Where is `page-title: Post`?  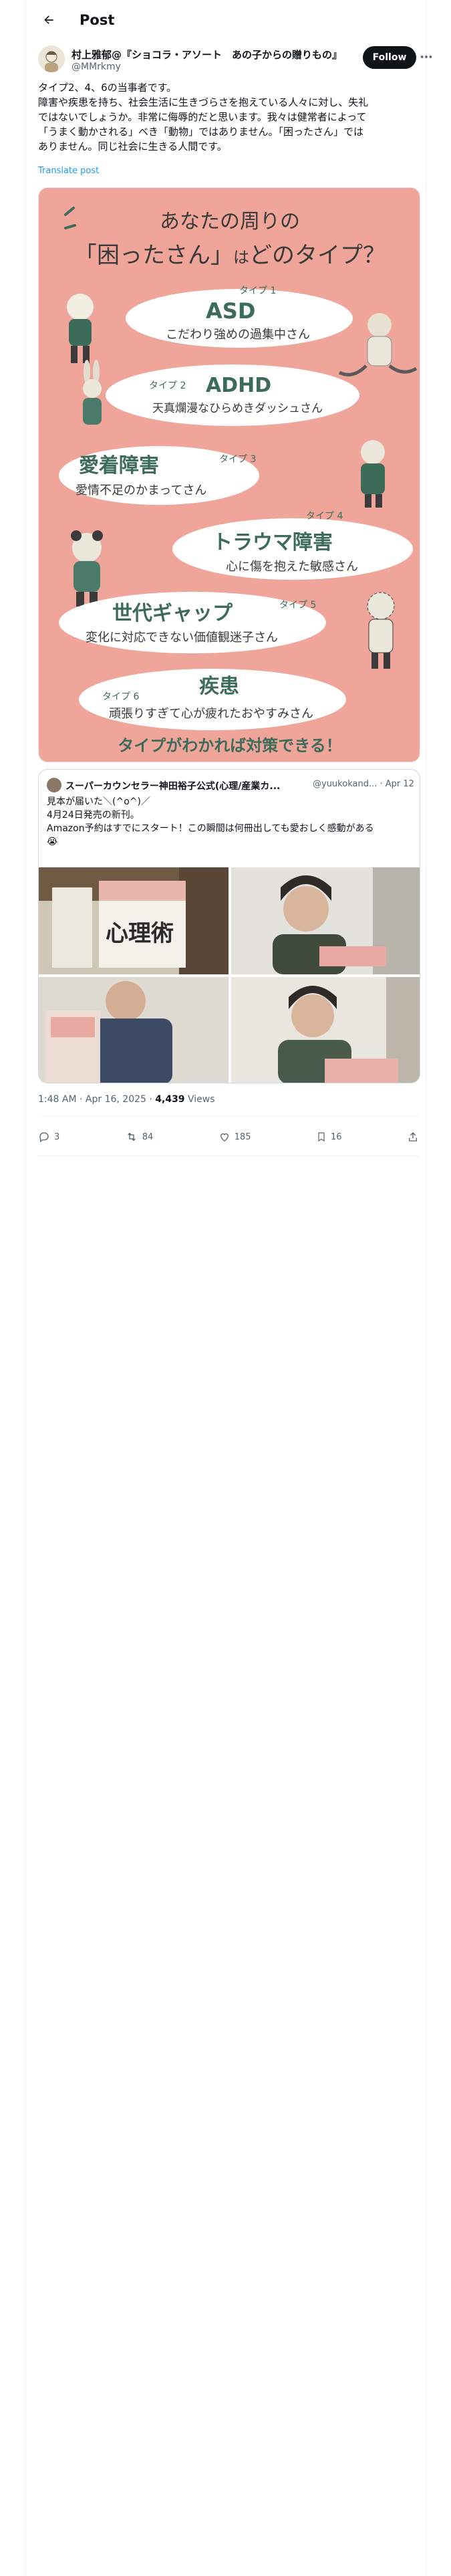
page-title: Post is located at coordinates (97, 20).